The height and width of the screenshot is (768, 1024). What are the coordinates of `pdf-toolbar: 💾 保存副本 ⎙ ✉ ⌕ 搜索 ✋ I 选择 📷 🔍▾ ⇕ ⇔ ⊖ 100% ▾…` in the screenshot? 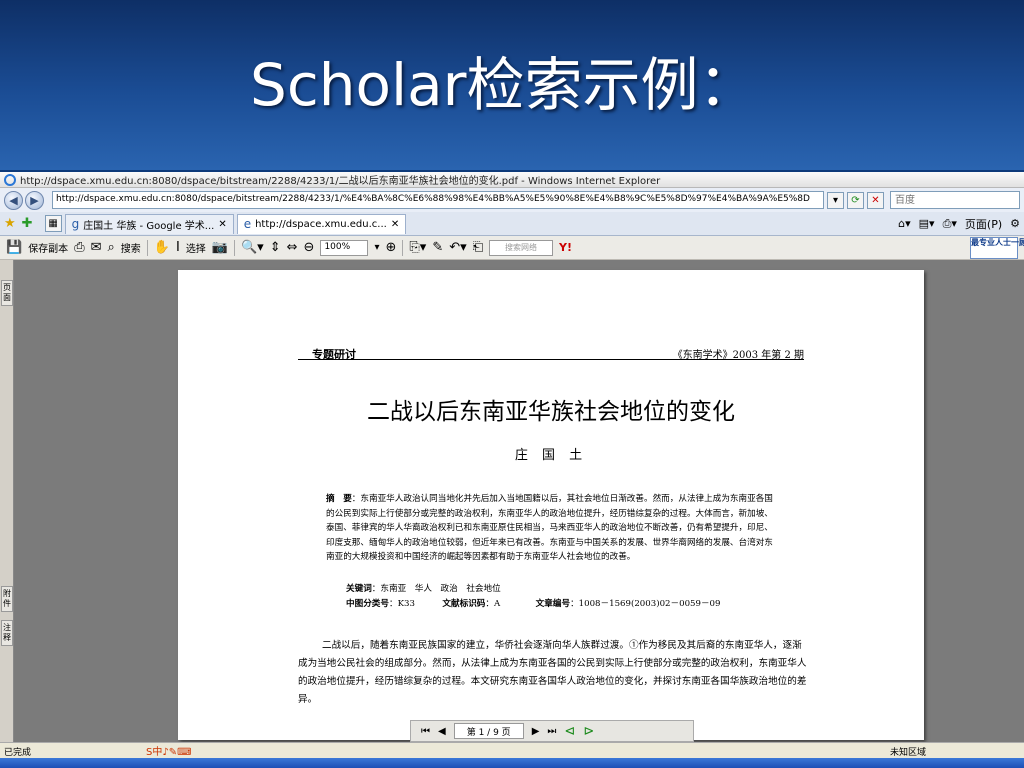 It's located at (512, 248).